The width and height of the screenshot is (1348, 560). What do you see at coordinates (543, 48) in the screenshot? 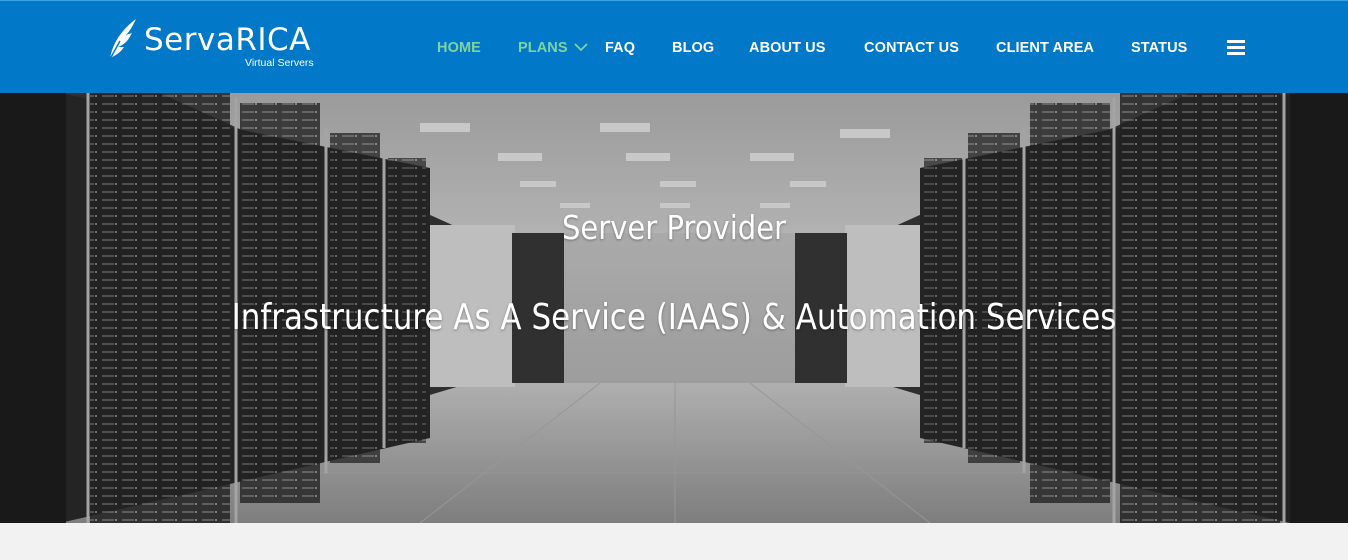
I see `nav-plans: PLANS` at bounding box center [543, 48].